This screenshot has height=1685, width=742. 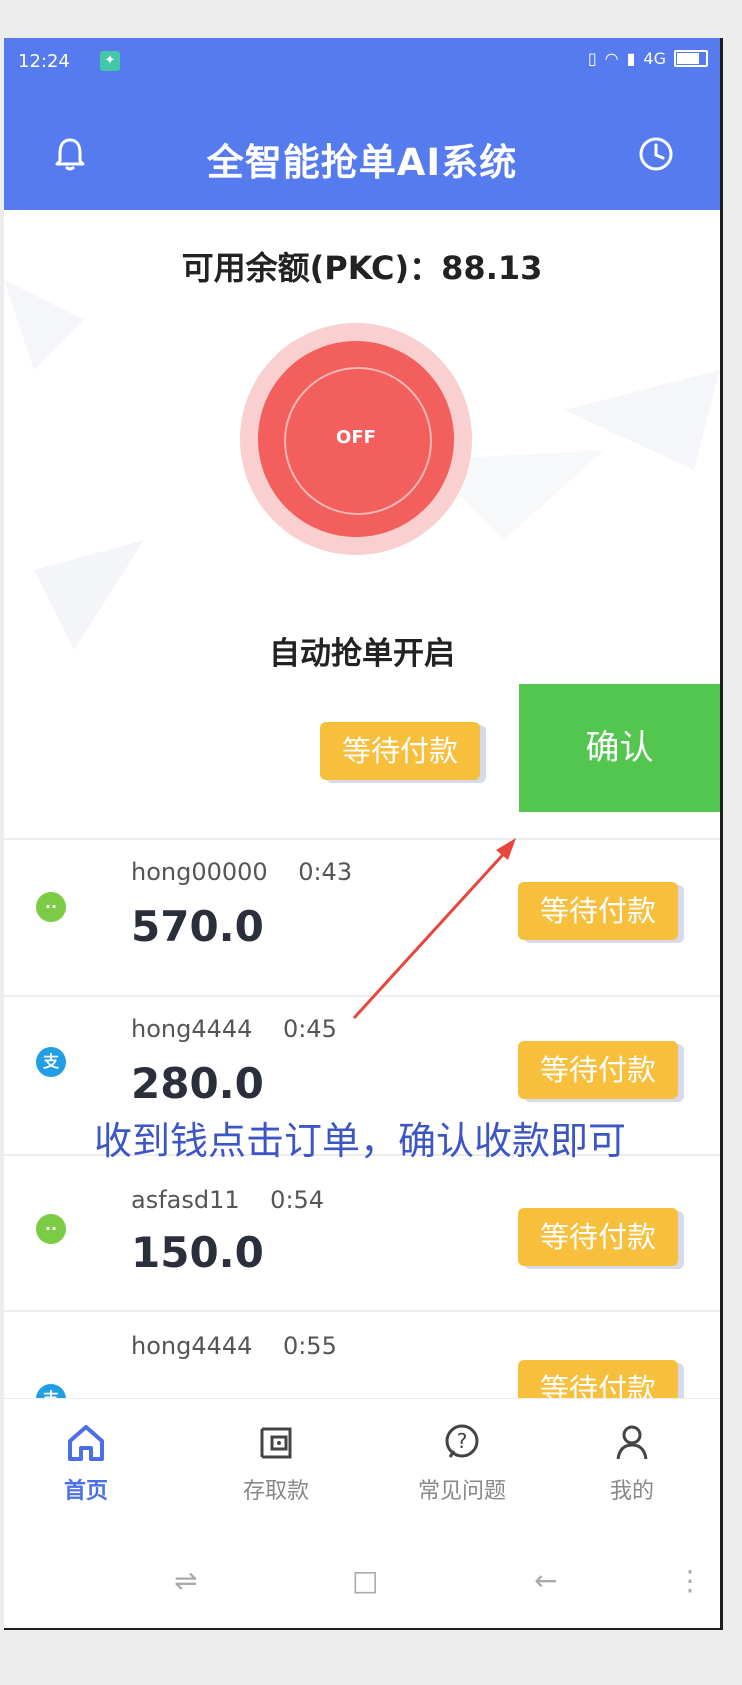 What do you see at coordinates (619, 748) in the screenshot?
I see `confirm-button: 确认` at bounding box center [619, 748].